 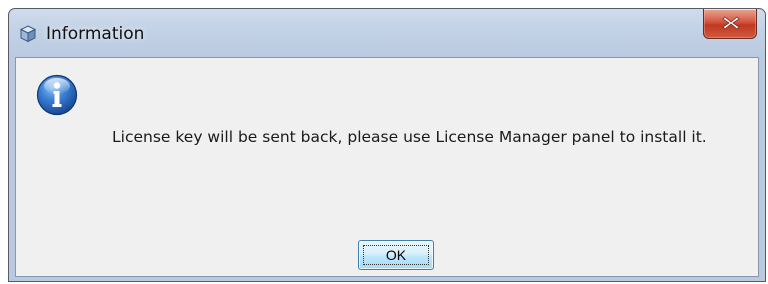 What do you see at coordinates (57, 95) in the screenshot?
I see `info-icon` at bounding box center [57, 95].